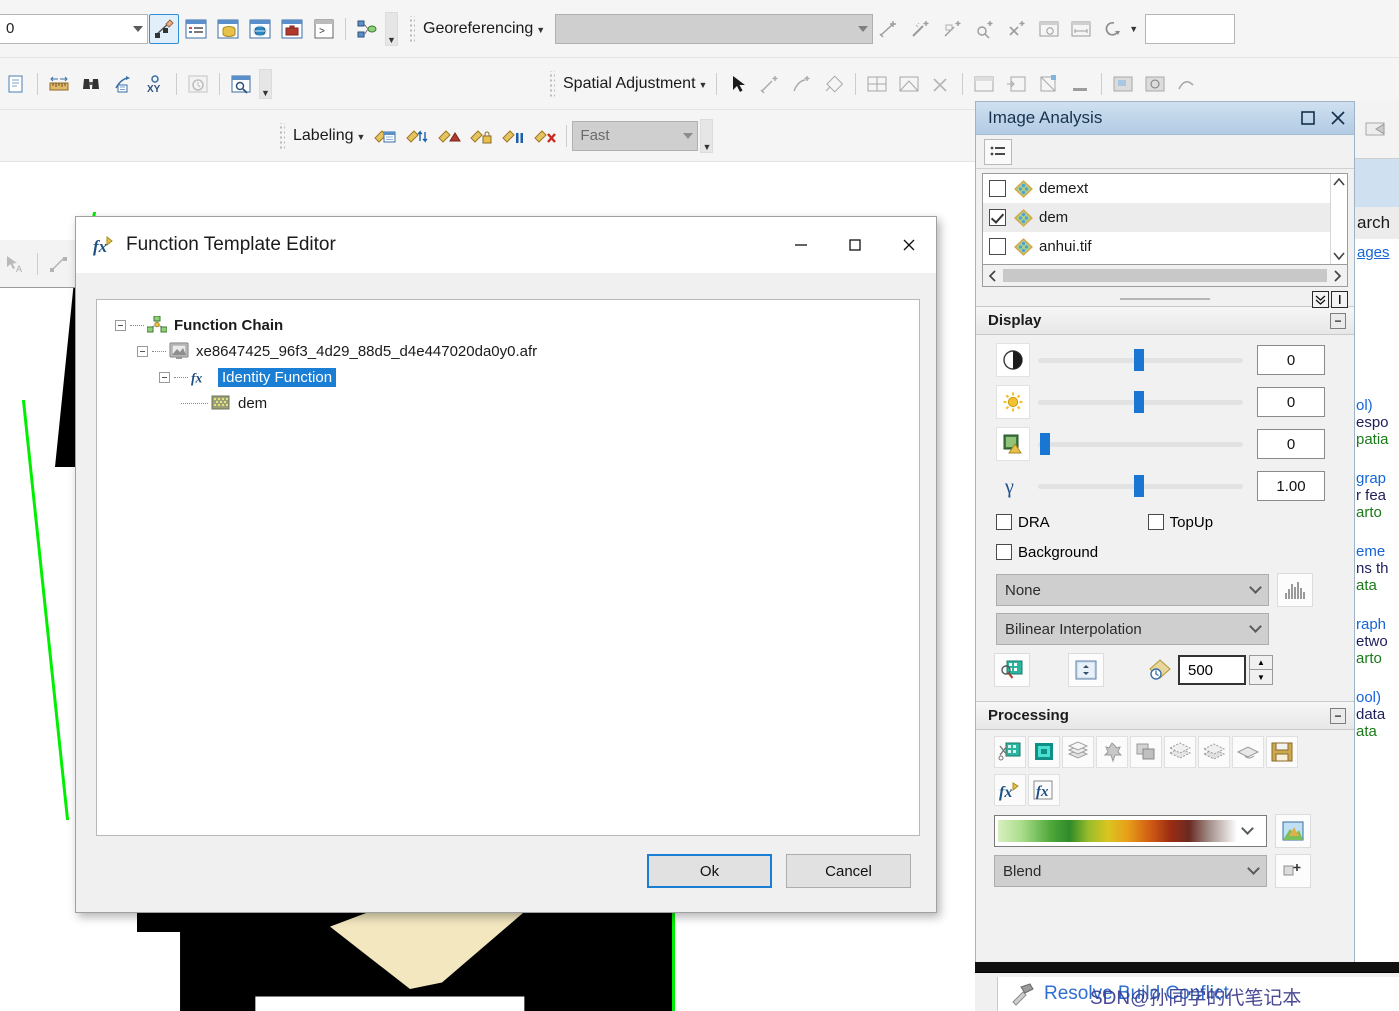 The height and width of the screenshot is (1011, 1399). What do you see at coordinates (1130, 831) in the screenshot?
I see `color-ramp-combo` at bounding box center [1130, 831].